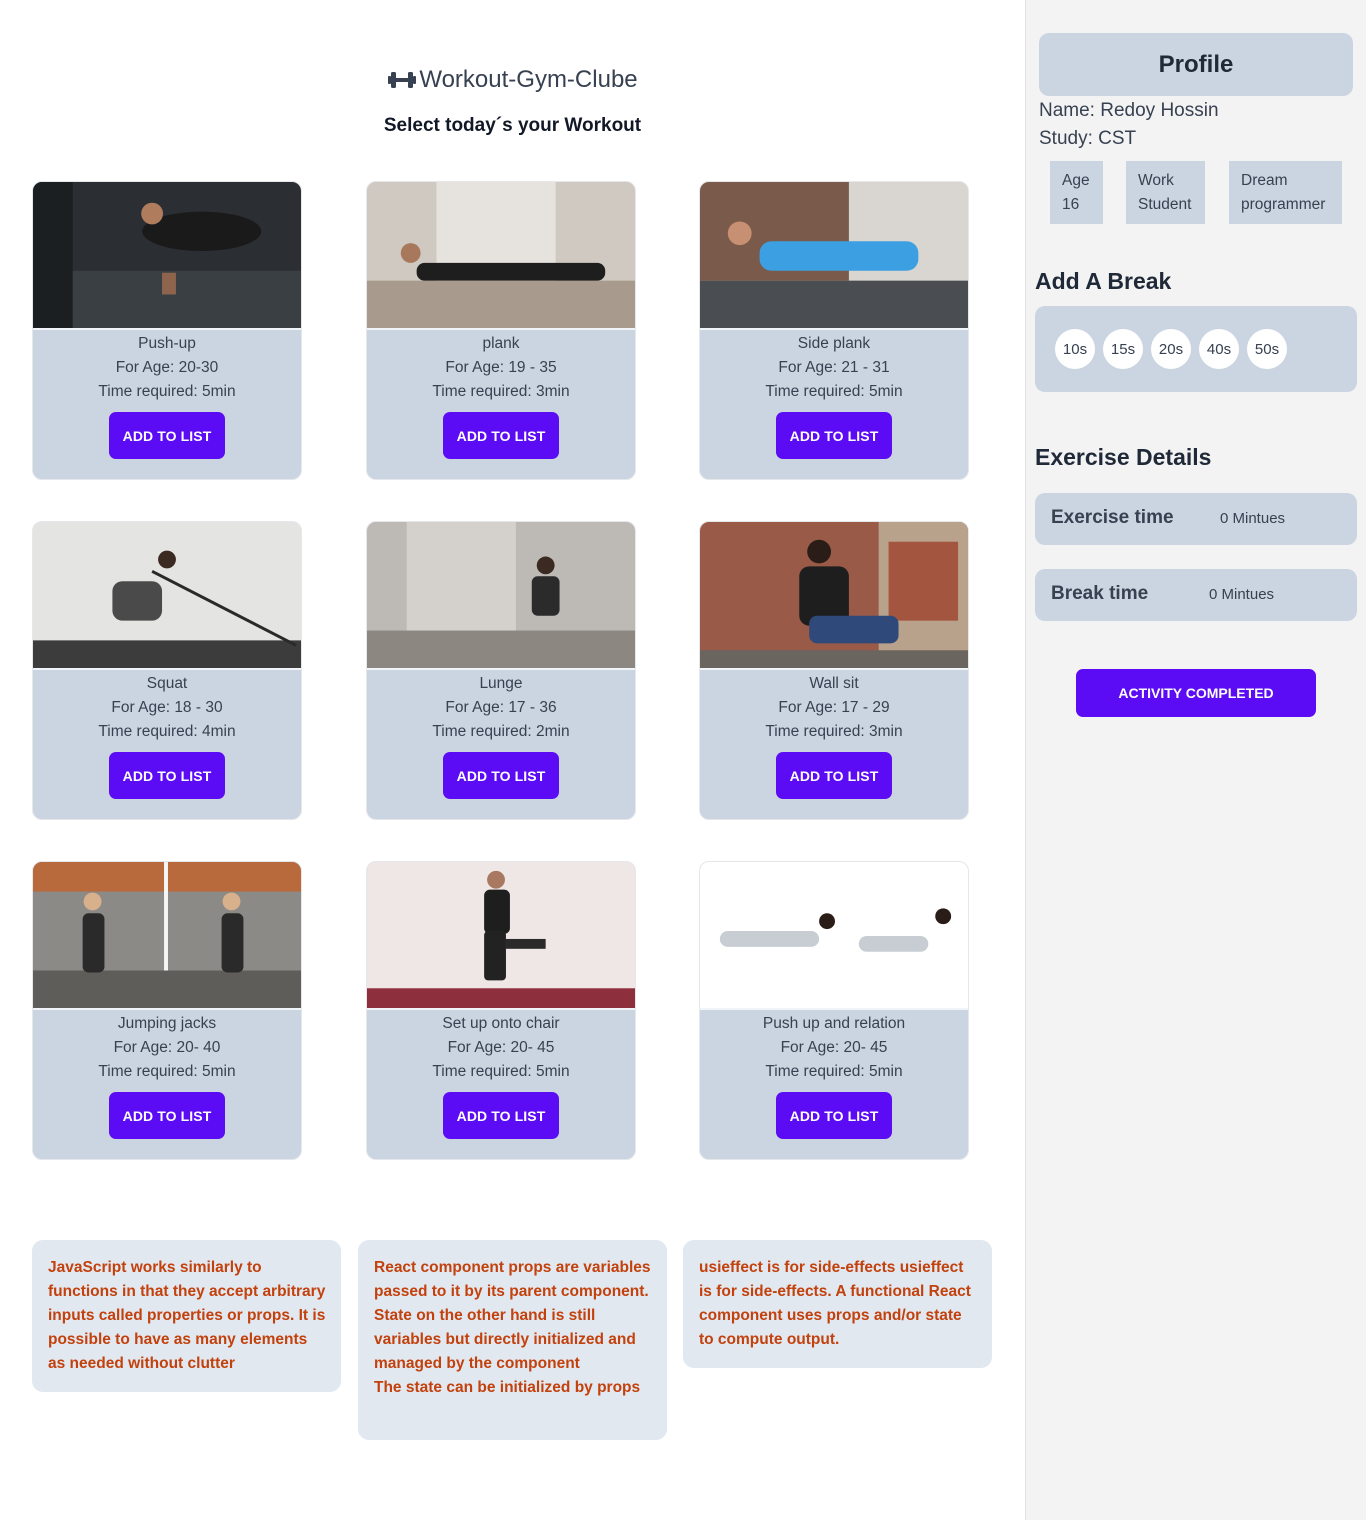  I want to click on chip-label: Work, so click(1156, 180).